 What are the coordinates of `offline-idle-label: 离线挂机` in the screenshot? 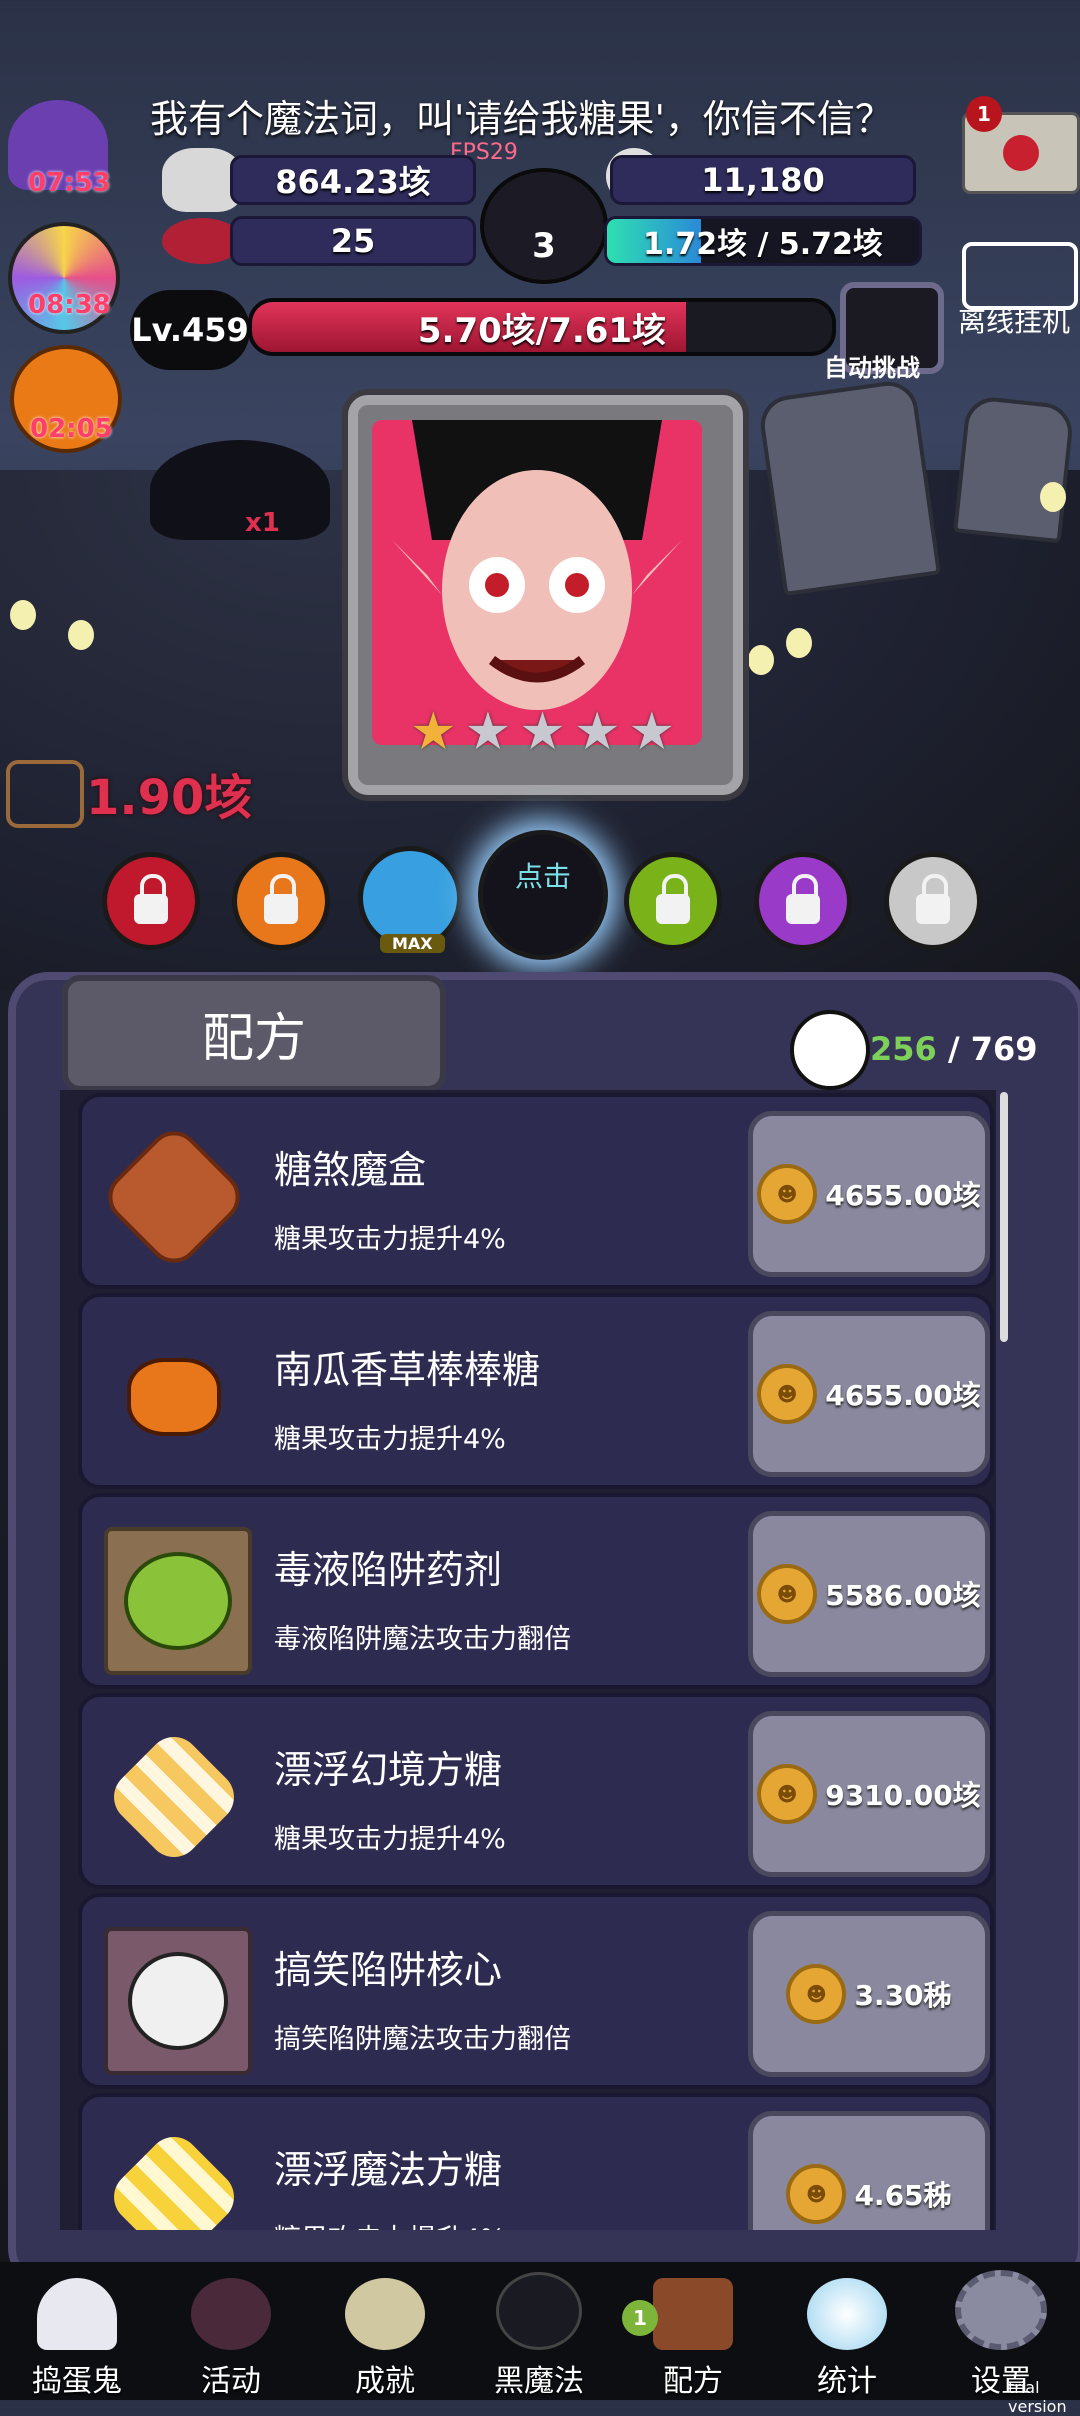 It's located at (1014, 321).